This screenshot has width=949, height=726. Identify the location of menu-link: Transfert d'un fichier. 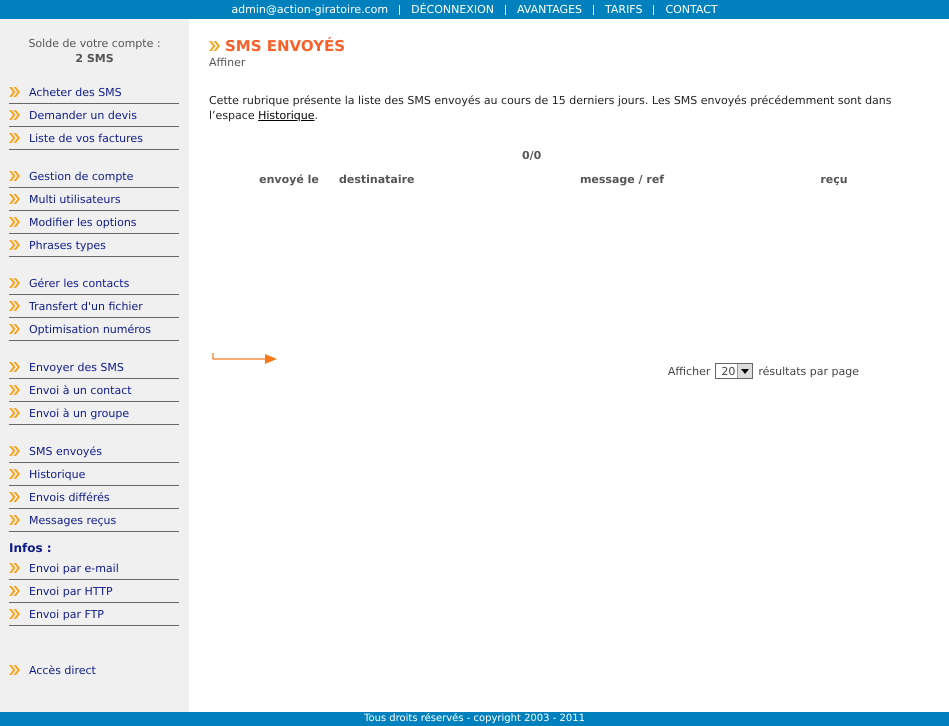
(94, 306).